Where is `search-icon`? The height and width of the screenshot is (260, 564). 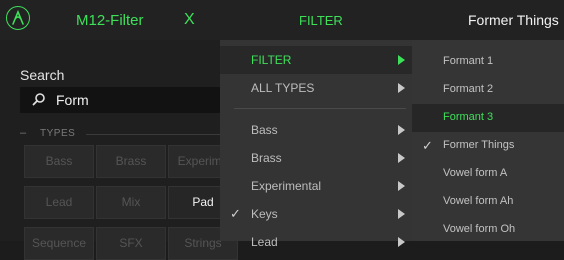 search-icon is located at coordinates (38, 99).